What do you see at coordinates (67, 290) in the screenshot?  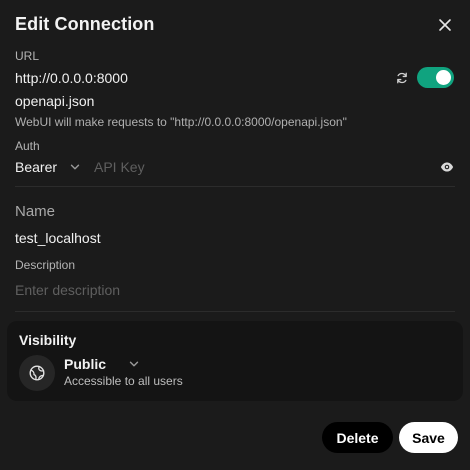 I see `description-input: Enter description` at bounding box center [67, 290].